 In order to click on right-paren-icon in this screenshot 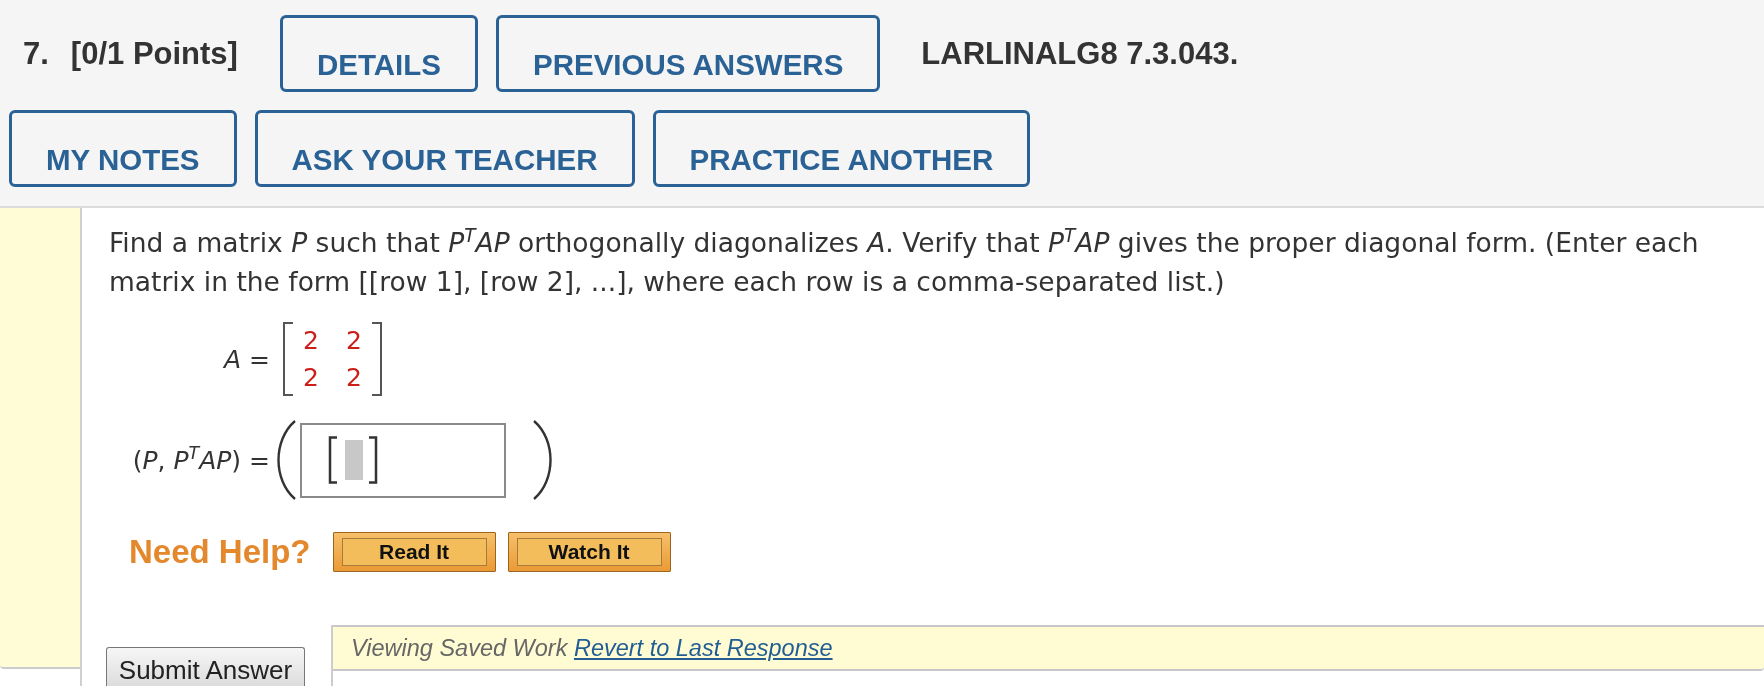, I will do `click(542, 460)`.